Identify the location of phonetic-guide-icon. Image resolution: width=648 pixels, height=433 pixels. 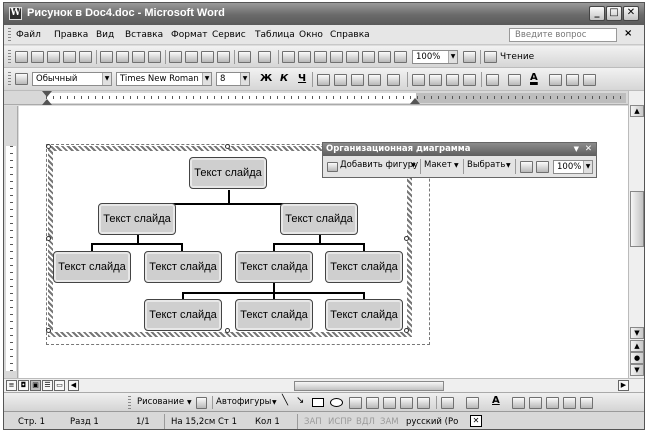
(589, 80).